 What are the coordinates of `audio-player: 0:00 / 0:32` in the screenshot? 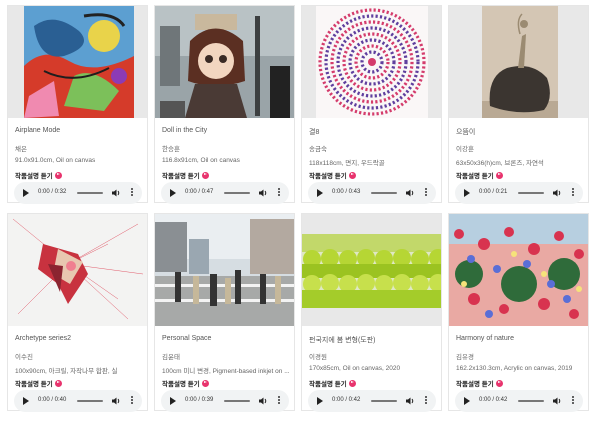 It's located at (78, 193).